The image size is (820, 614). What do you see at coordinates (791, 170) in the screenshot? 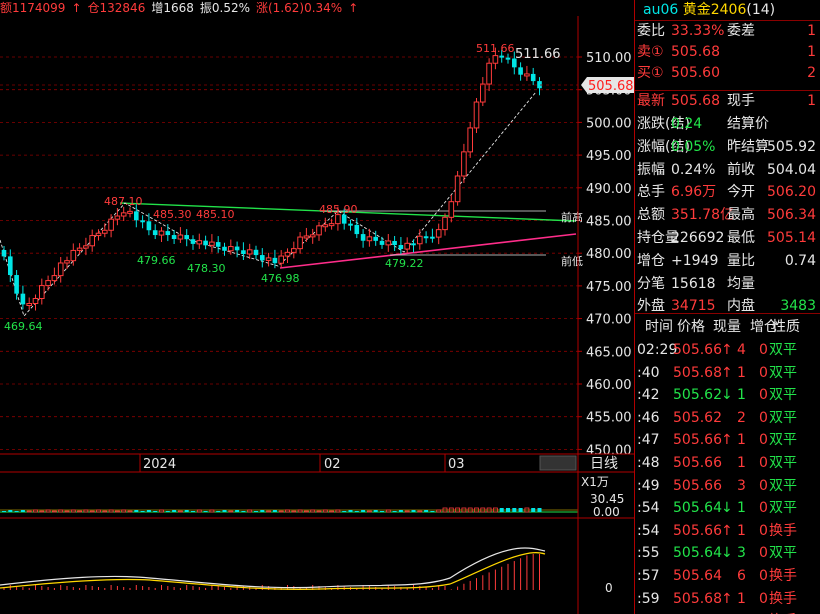
I see `quote-value-2: 504.04` at bounding box center [791, 170].